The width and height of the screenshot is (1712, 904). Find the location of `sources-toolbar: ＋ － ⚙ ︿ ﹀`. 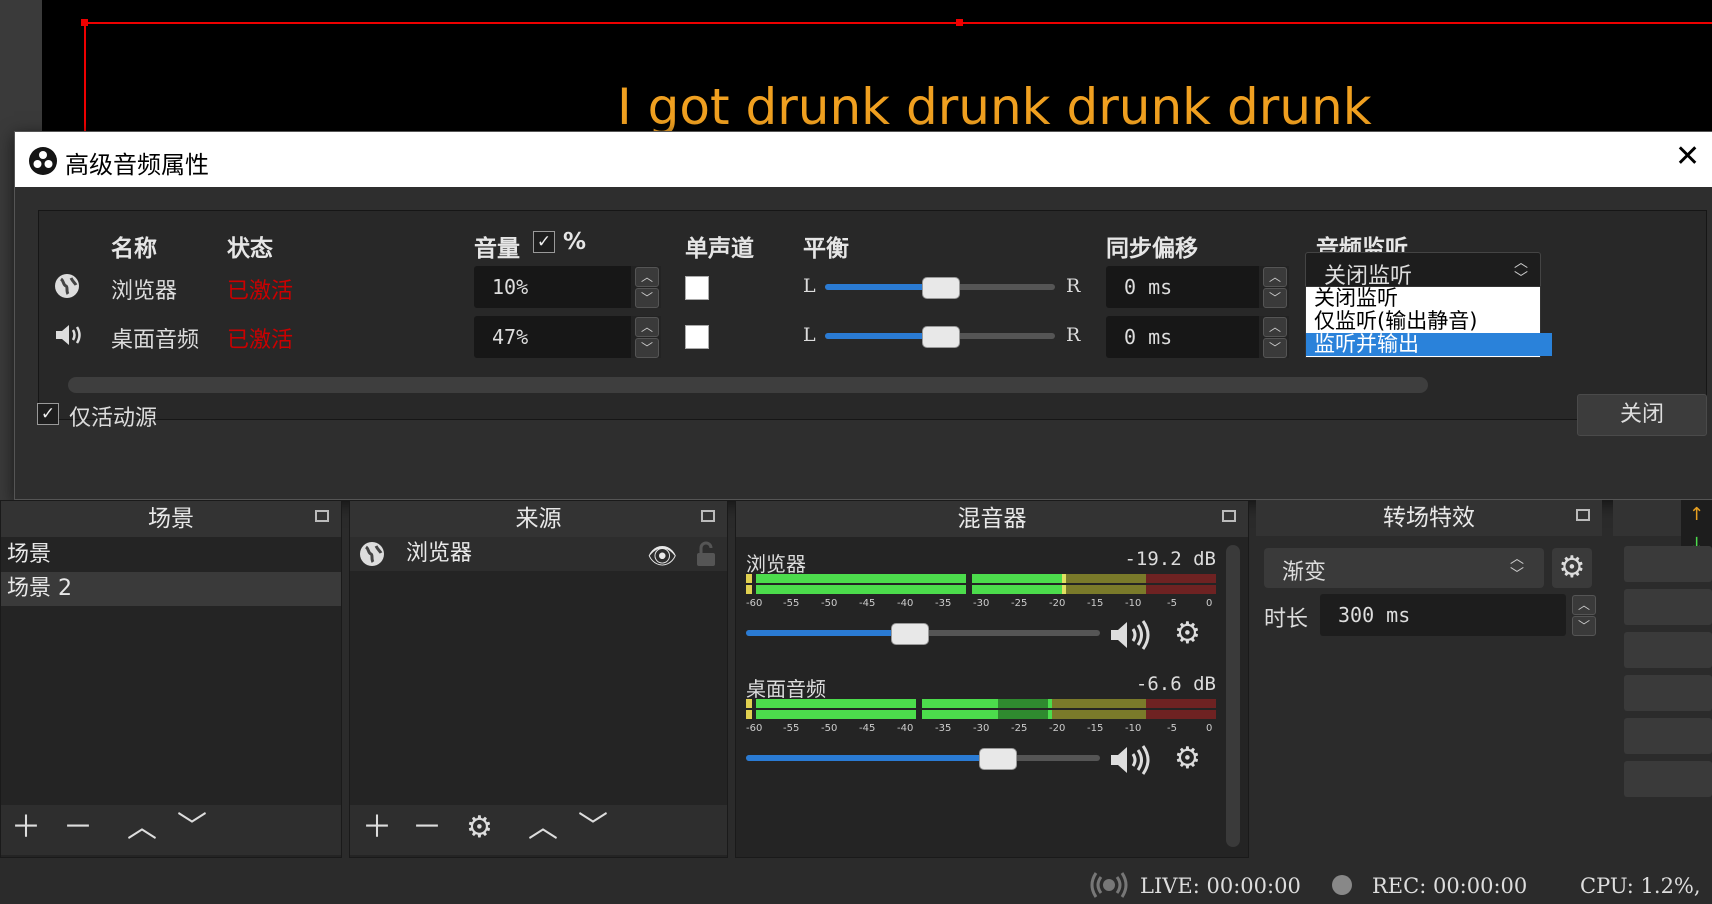

sources-toolbar: ＋ － ⚙ ︿ ﹀ is located at coordinates (538, 830).